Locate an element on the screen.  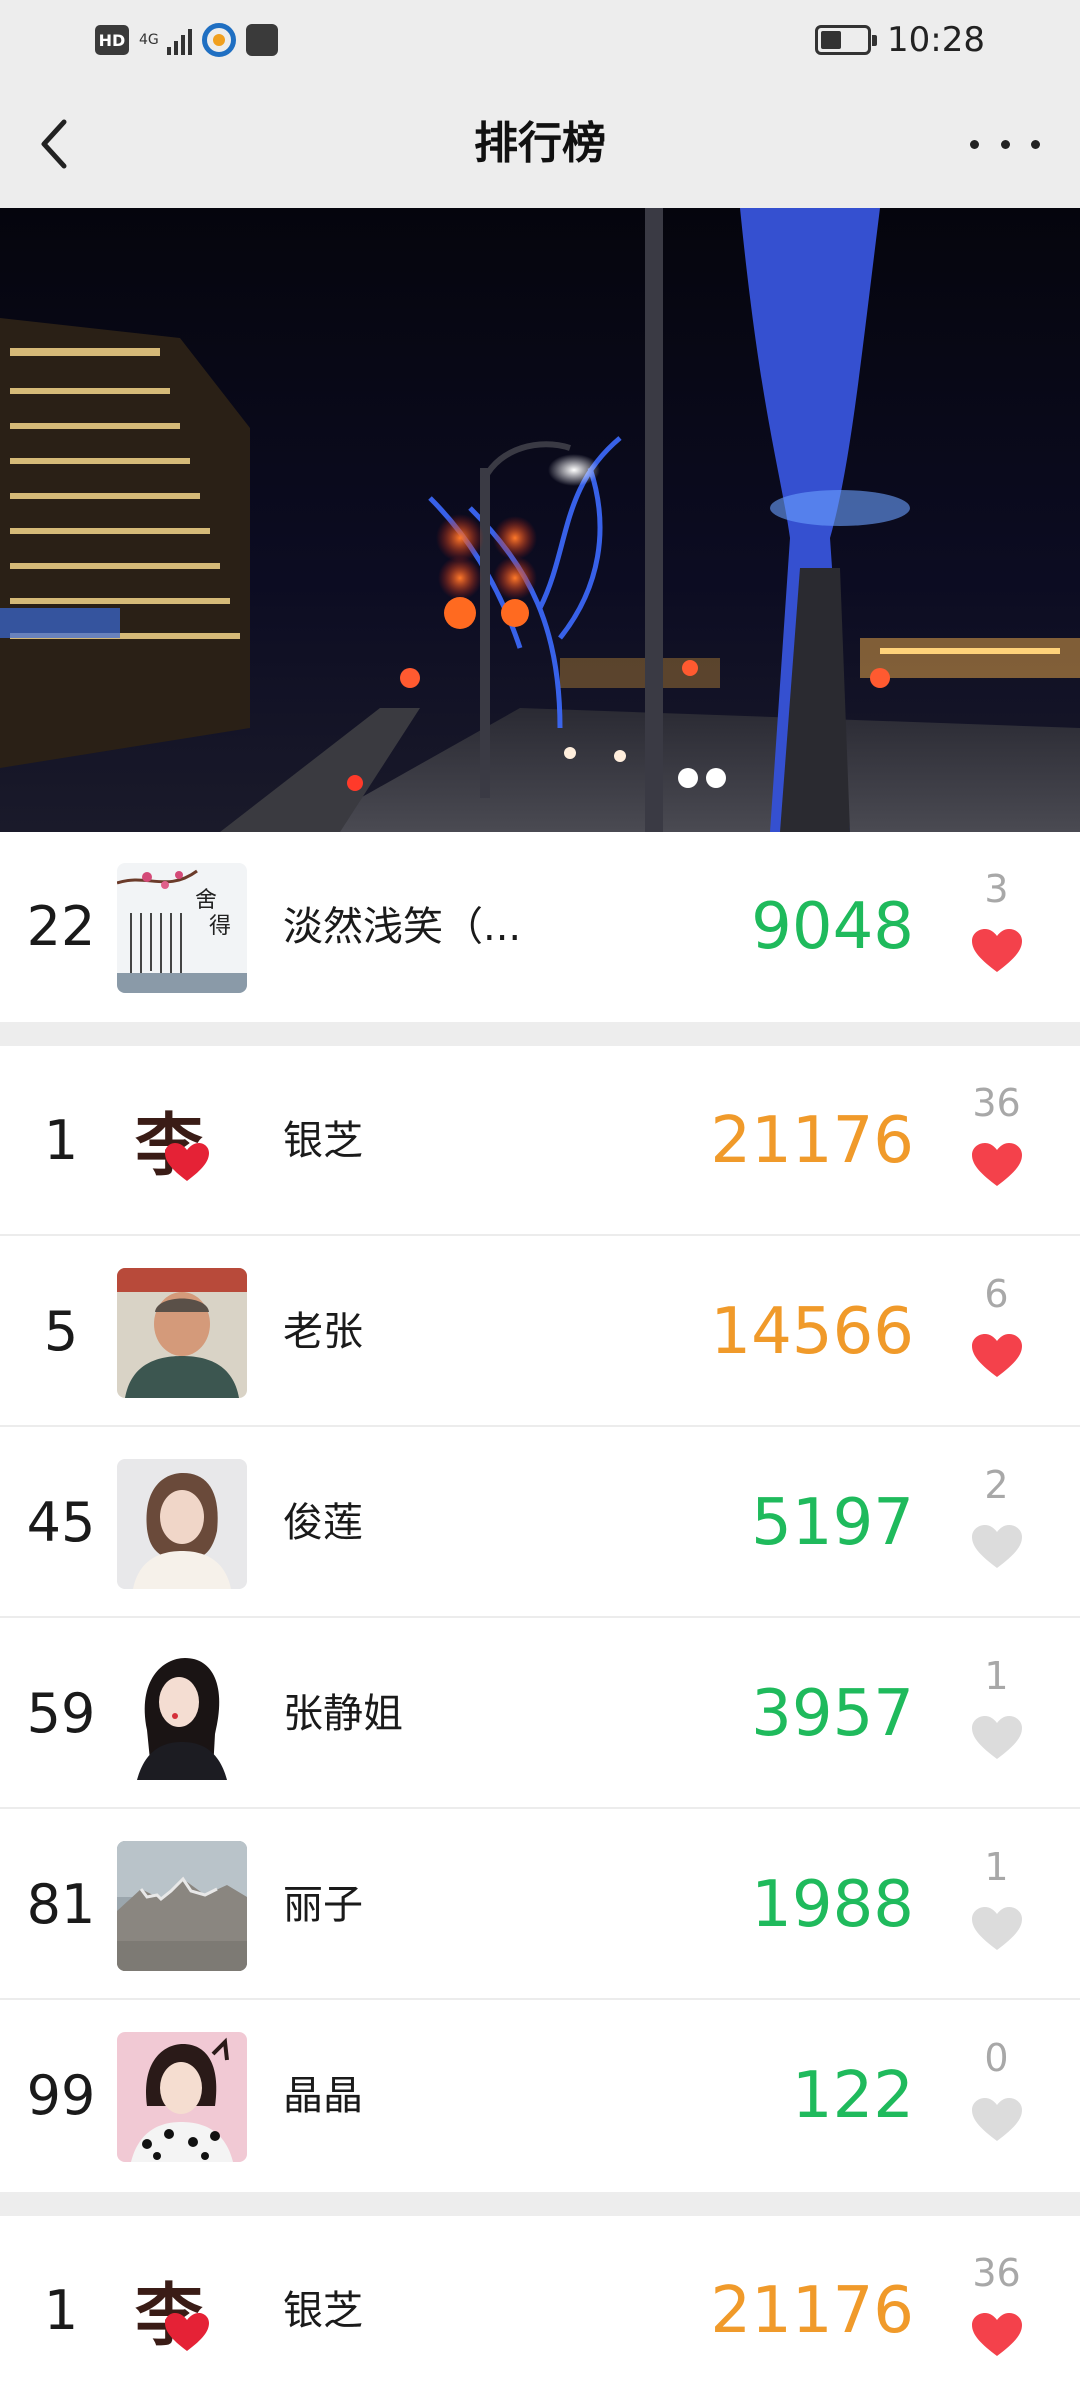
ranking-row: 81 丽子 1988 1 is located at coordinates (540, 1905).